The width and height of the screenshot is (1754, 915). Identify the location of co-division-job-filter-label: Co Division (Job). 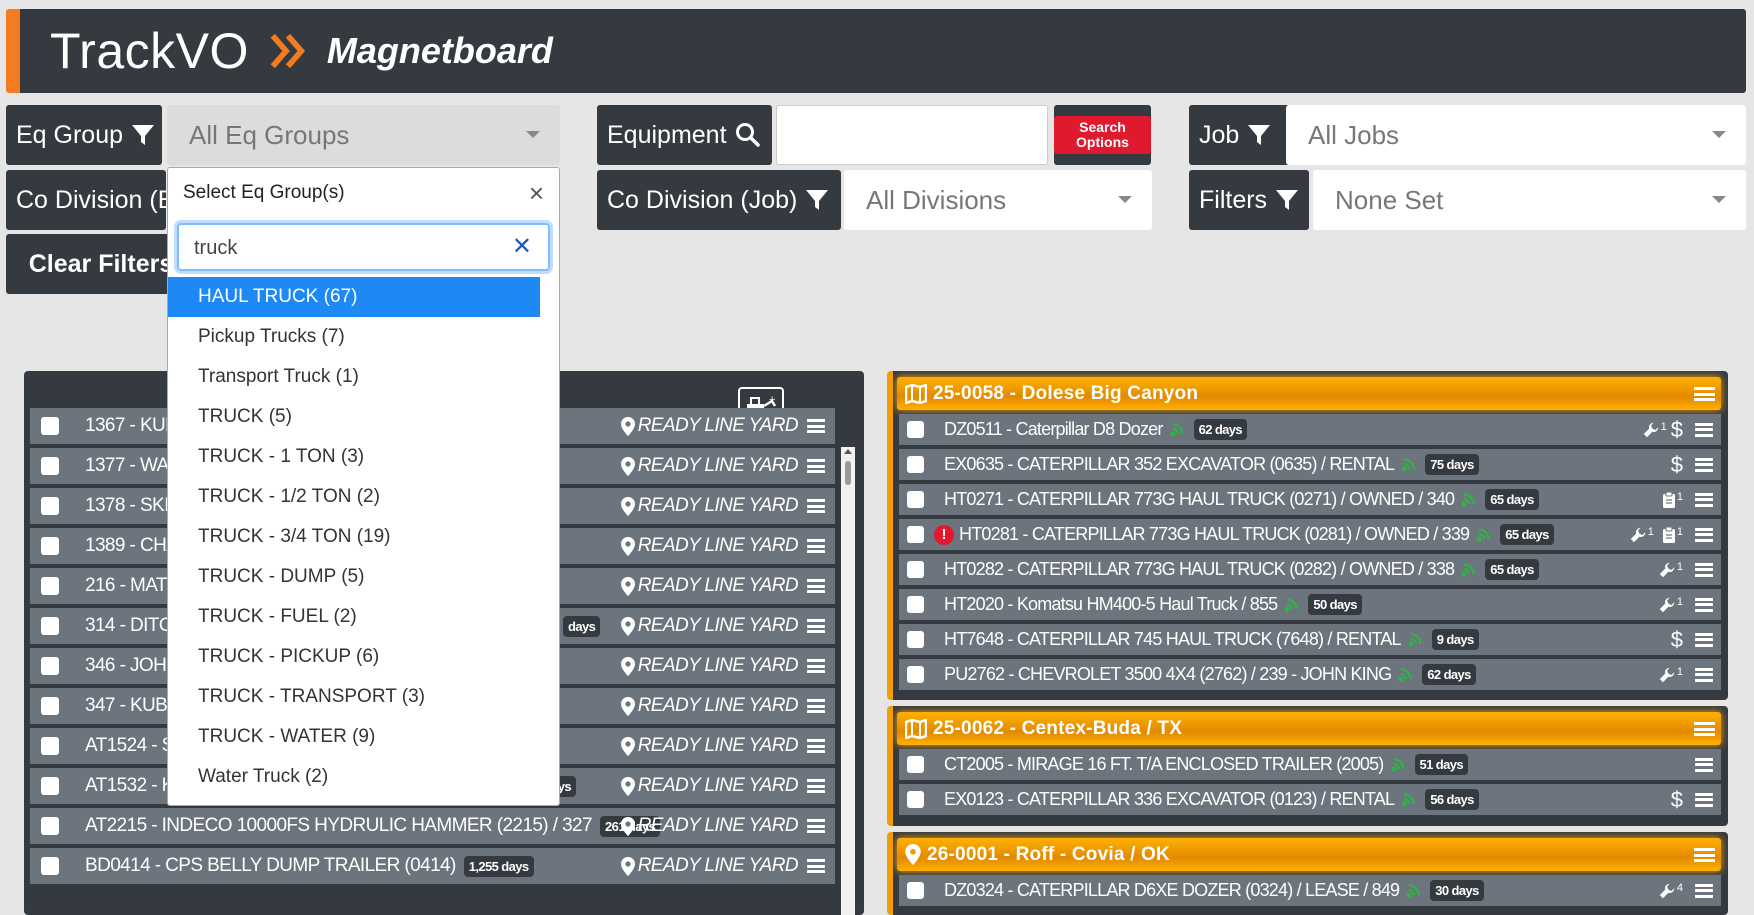
(719, 200).